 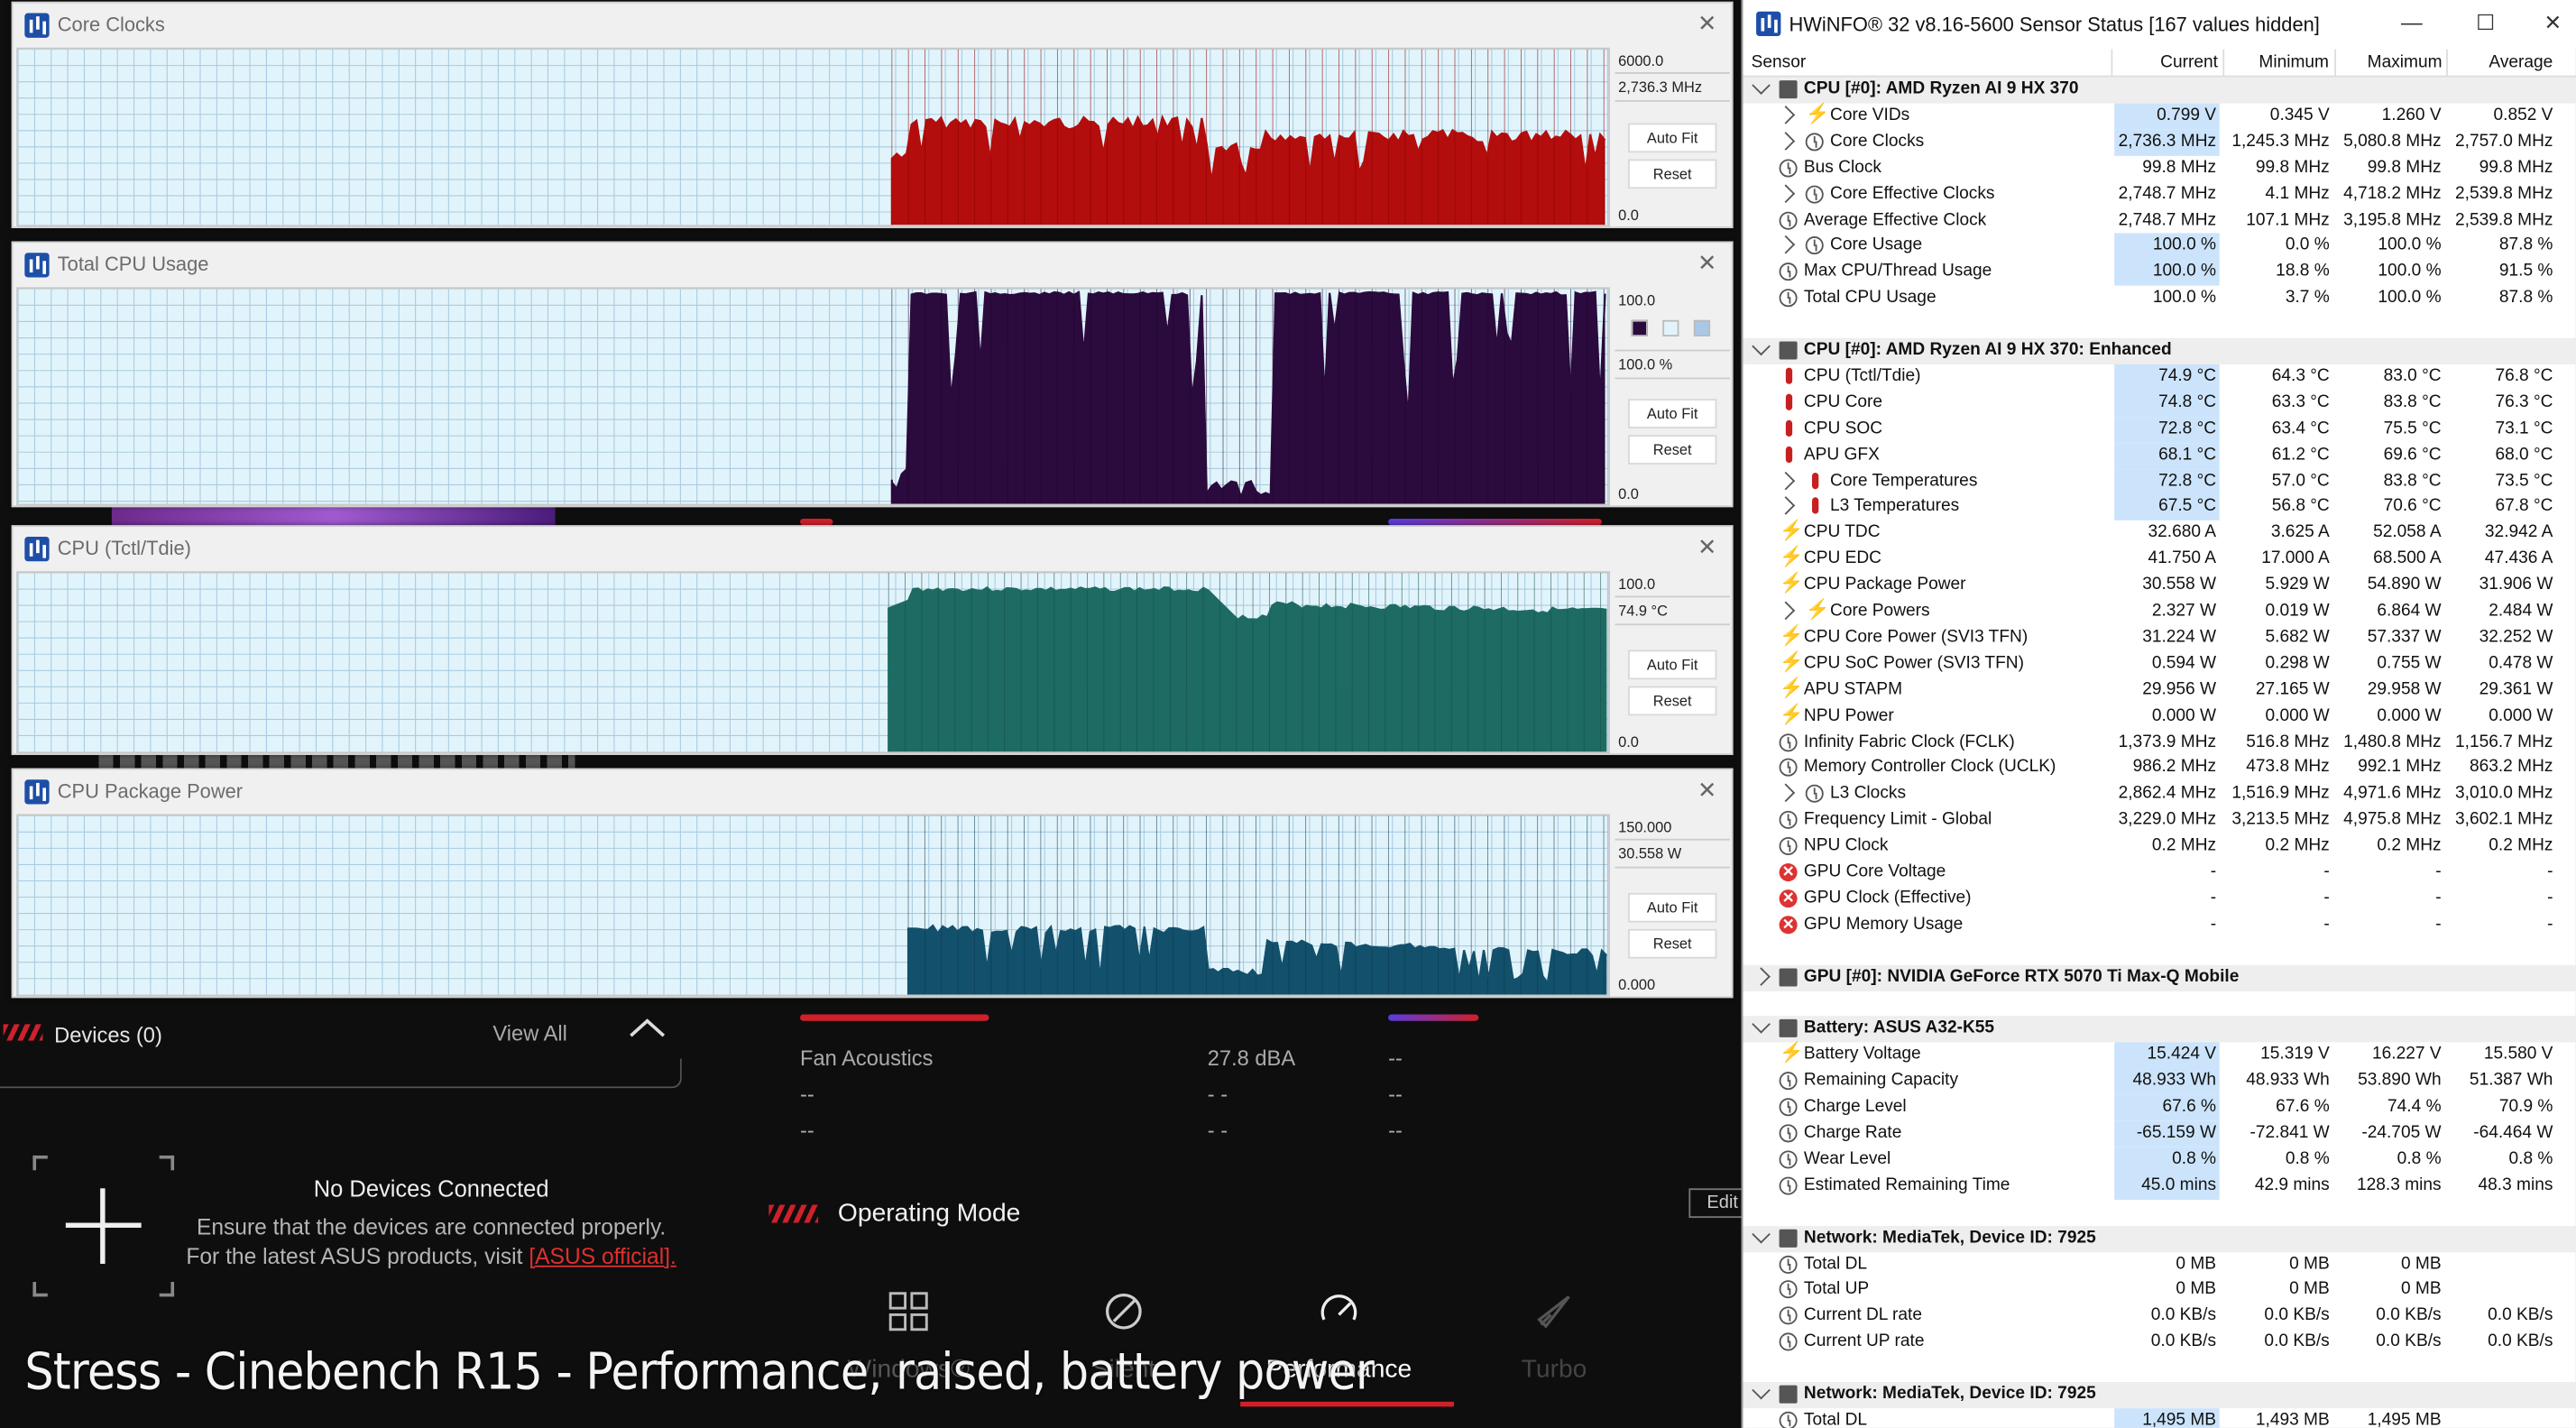 What do you see at coordinates (2160, 559) in the screenshot?
I see `sensor-row: ⚡ CPU EDC 41.750 A 17.000 A 68.500 A 47.436 A` at bounding box center [2160, 559].